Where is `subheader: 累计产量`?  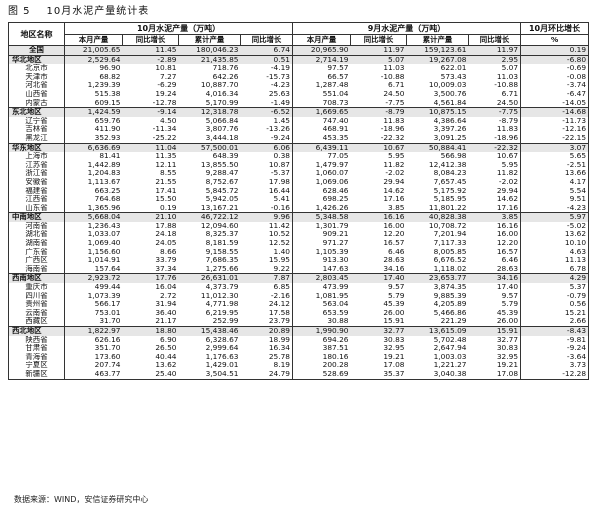 subheader: 累计产量 is located at coordinates (438, 40).